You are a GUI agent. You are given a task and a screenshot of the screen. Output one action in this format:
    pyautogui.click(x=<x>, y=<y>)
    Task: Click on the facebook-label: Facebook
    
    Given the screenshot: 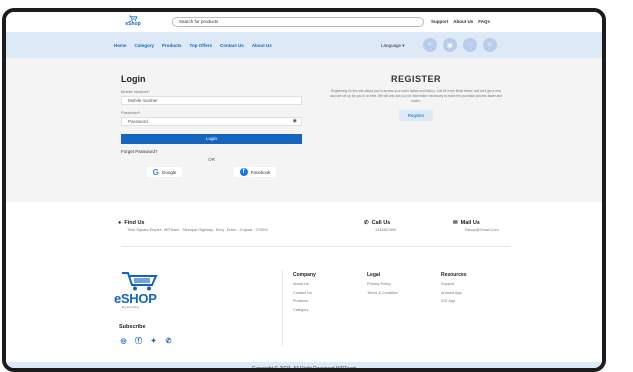 What is the action you would take?
    pyautogui.click(x=260, y=172)
    